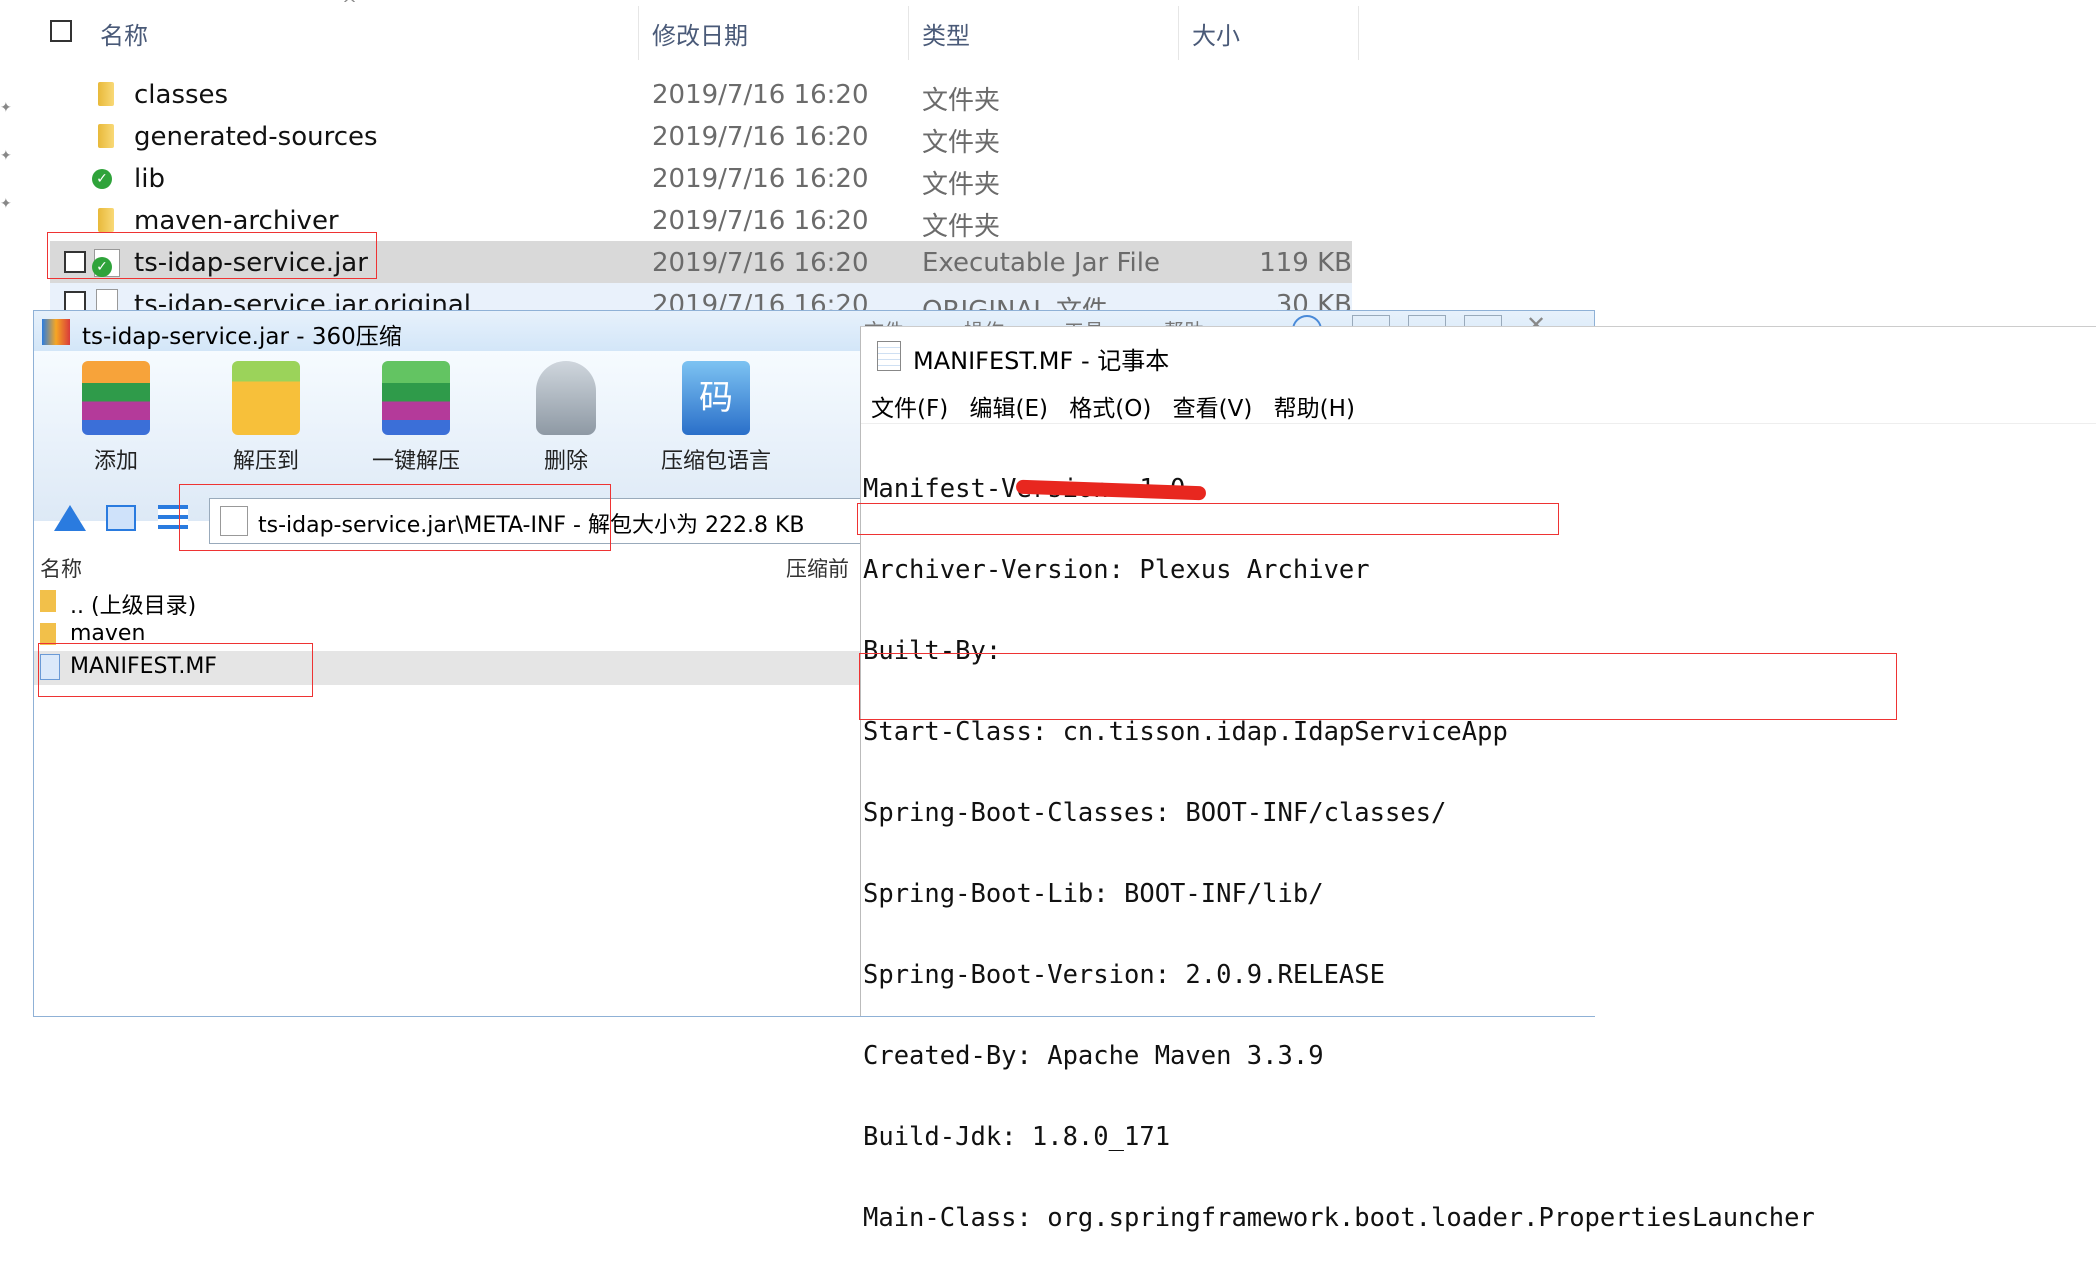 The image size is (2096, 1287). Describe the element at coordinates (266, 398) in the screenshot. I see `extract-folder-icon` at that location.